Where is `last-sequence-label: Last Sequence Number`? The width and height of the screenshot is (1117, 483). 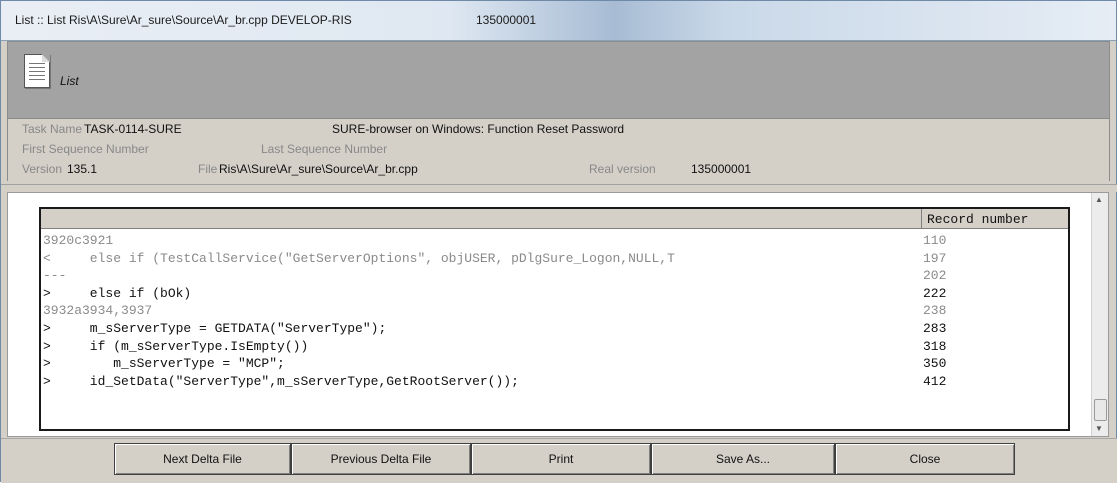
last-sequence-label: Last Sequence Number is located at coordinates (324, 149).